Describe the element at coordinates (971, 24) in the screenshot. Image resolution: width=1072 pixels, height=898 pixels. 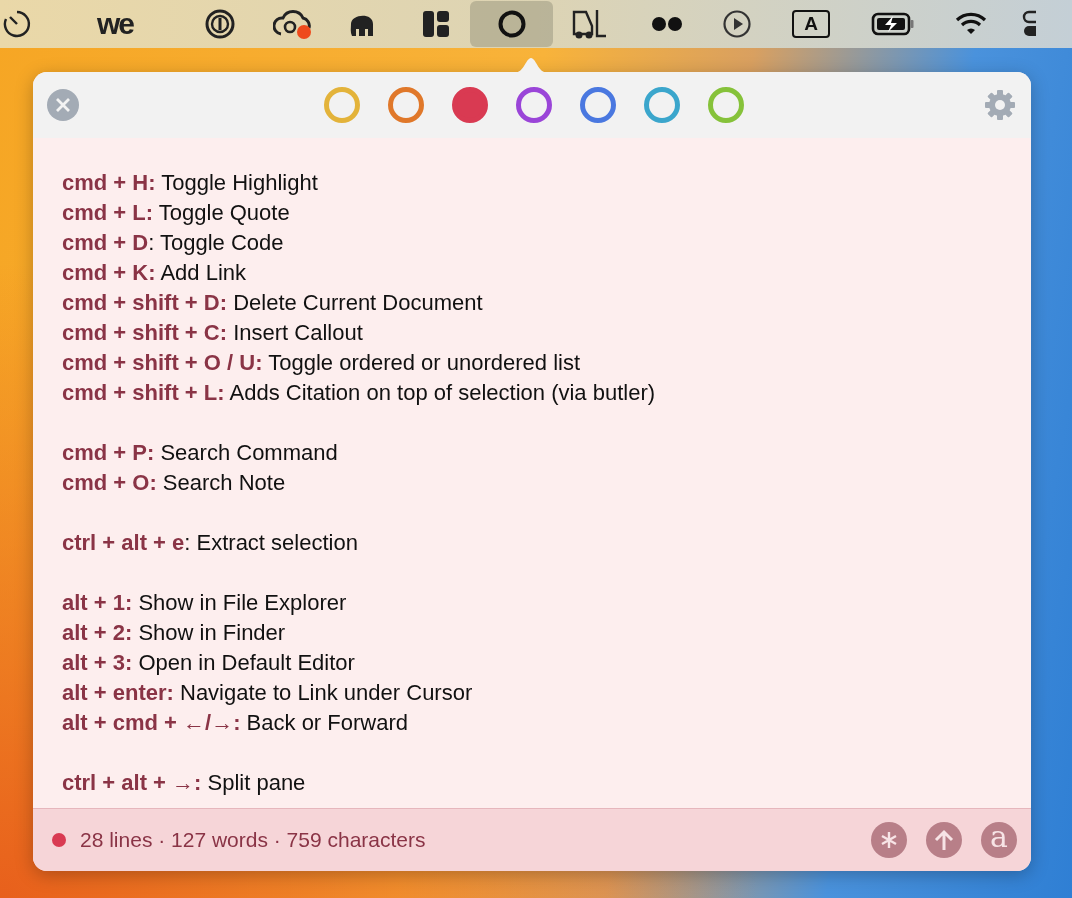
I see `wifi-icon` at that location.